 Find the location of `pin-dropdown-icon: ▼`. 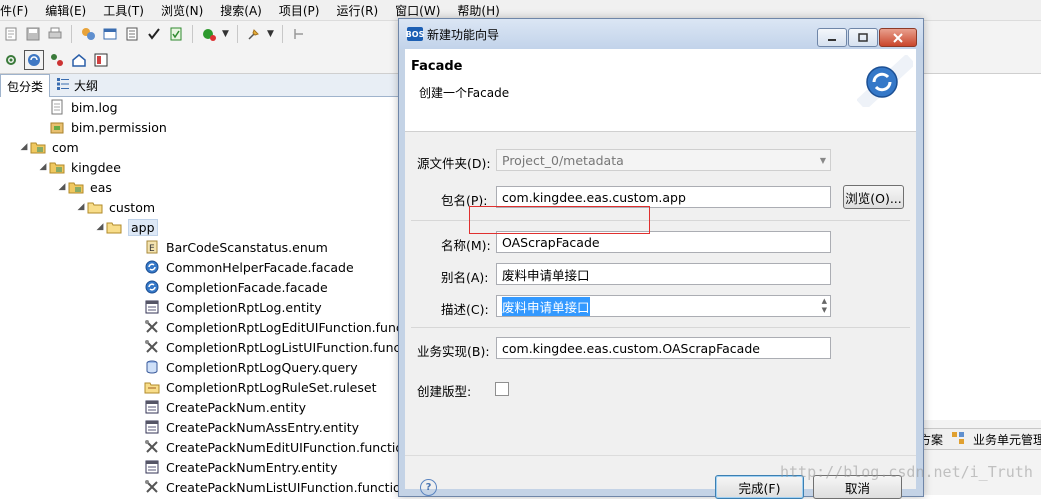

pin-dropdown-icon: ▼ is located at coordinates (271, 34).